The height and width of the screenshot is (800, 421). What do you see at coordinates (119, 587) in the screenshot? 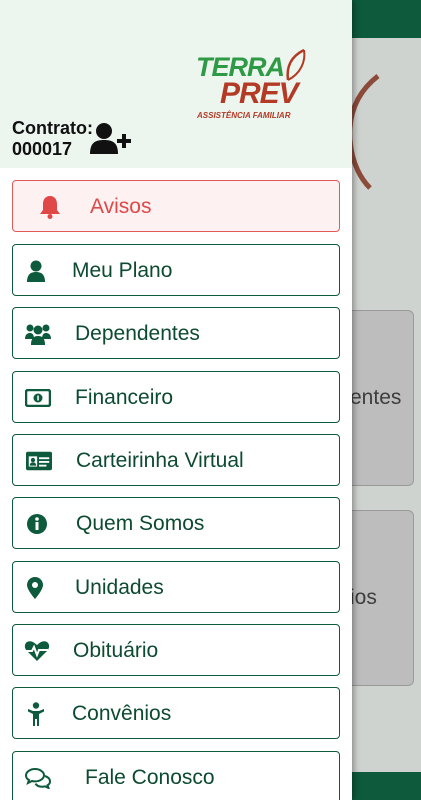
I see `menu-item-label: Unidades` at bounding box center [119, 587].